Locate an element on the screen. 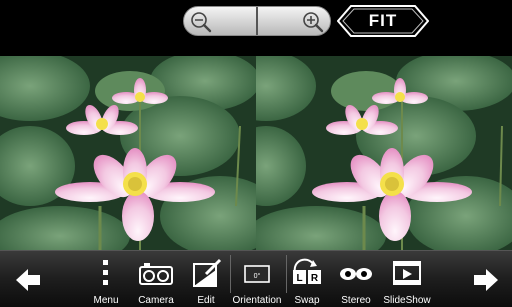 This screenshot has height=307, width=512. camera-button: Camera is located at coordinates (156, 279).